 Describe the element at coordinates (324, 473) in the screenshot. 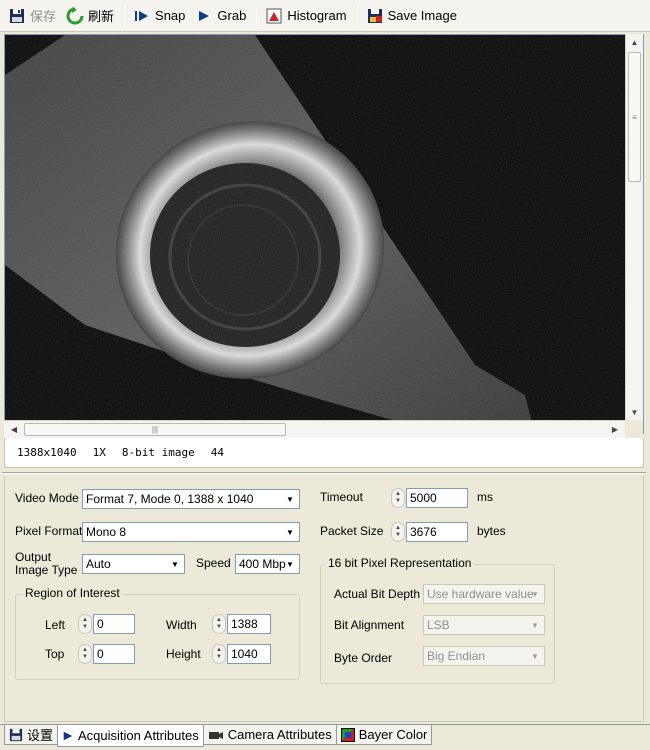

I see `splitter` at that location.